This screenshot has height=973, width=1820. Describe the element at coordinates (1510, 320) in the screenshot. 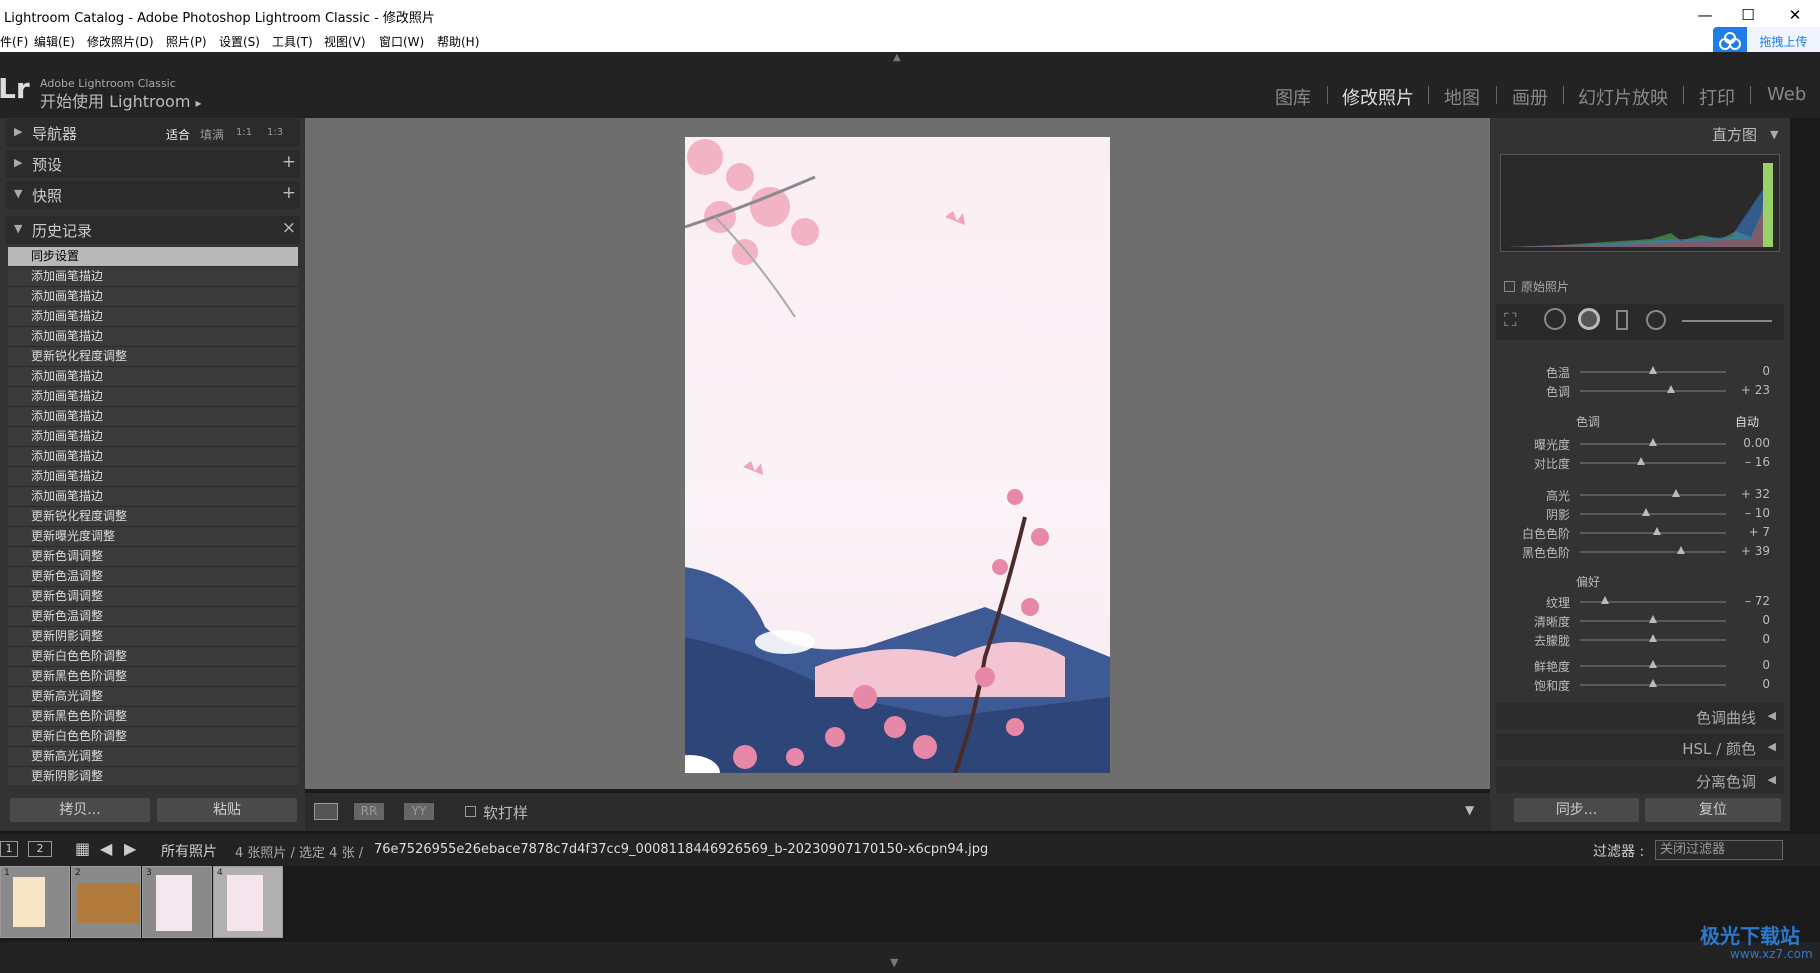

I see `crop-icon: ⛶` at that location.